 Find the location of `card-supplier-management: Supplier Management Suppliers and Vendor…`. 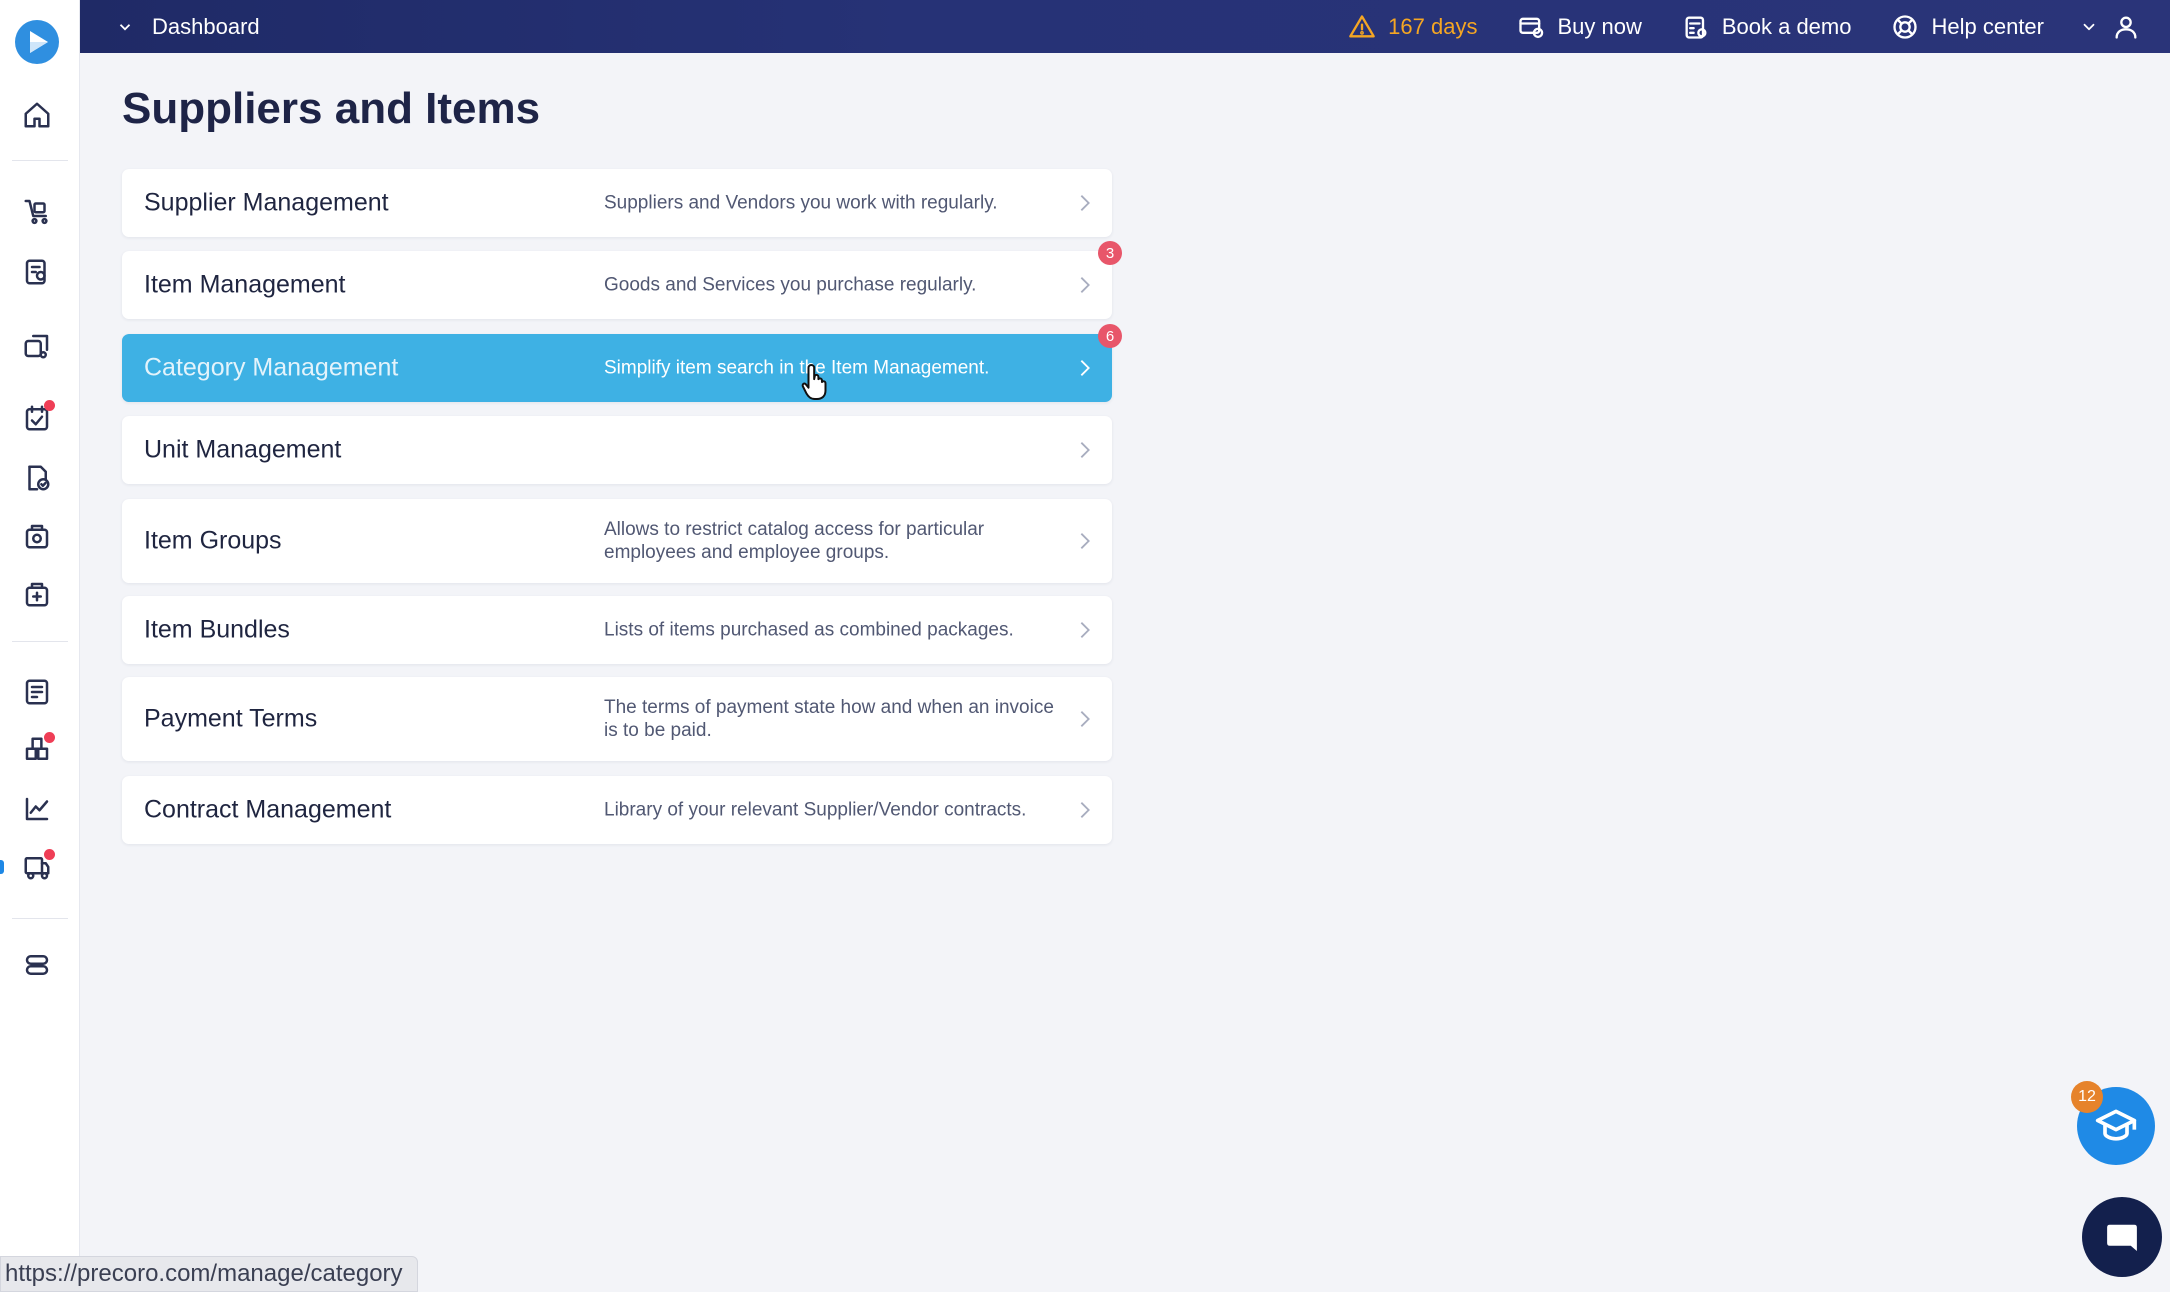

card-supplier-management: Supplier Management Suppliers and Vendor… is located at coordinates (617, 203).